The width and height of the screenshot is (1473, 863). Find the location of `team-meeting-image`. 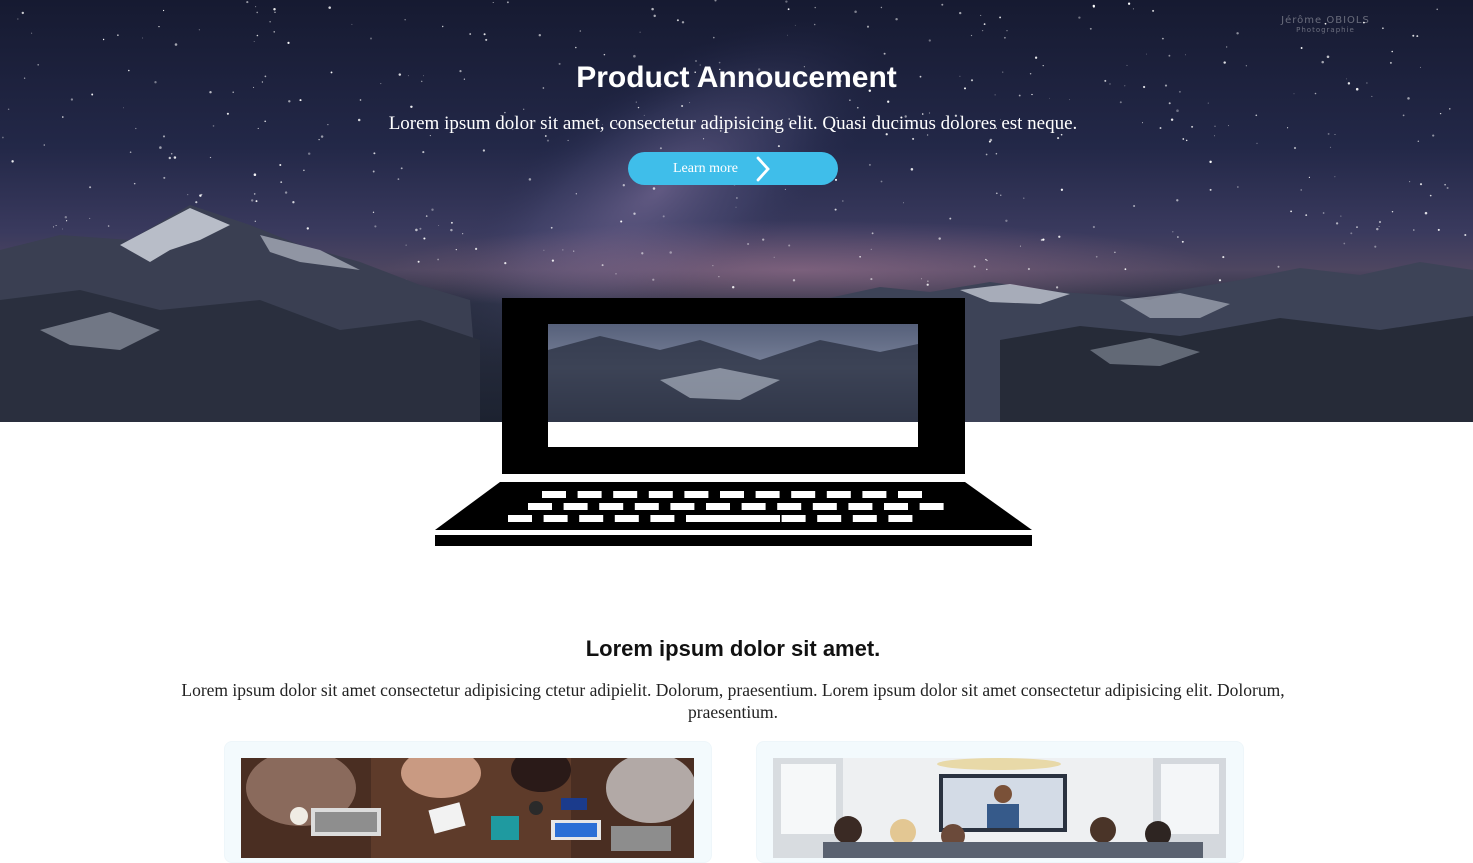

team-meeting-image is located at coordinates (467, 808).